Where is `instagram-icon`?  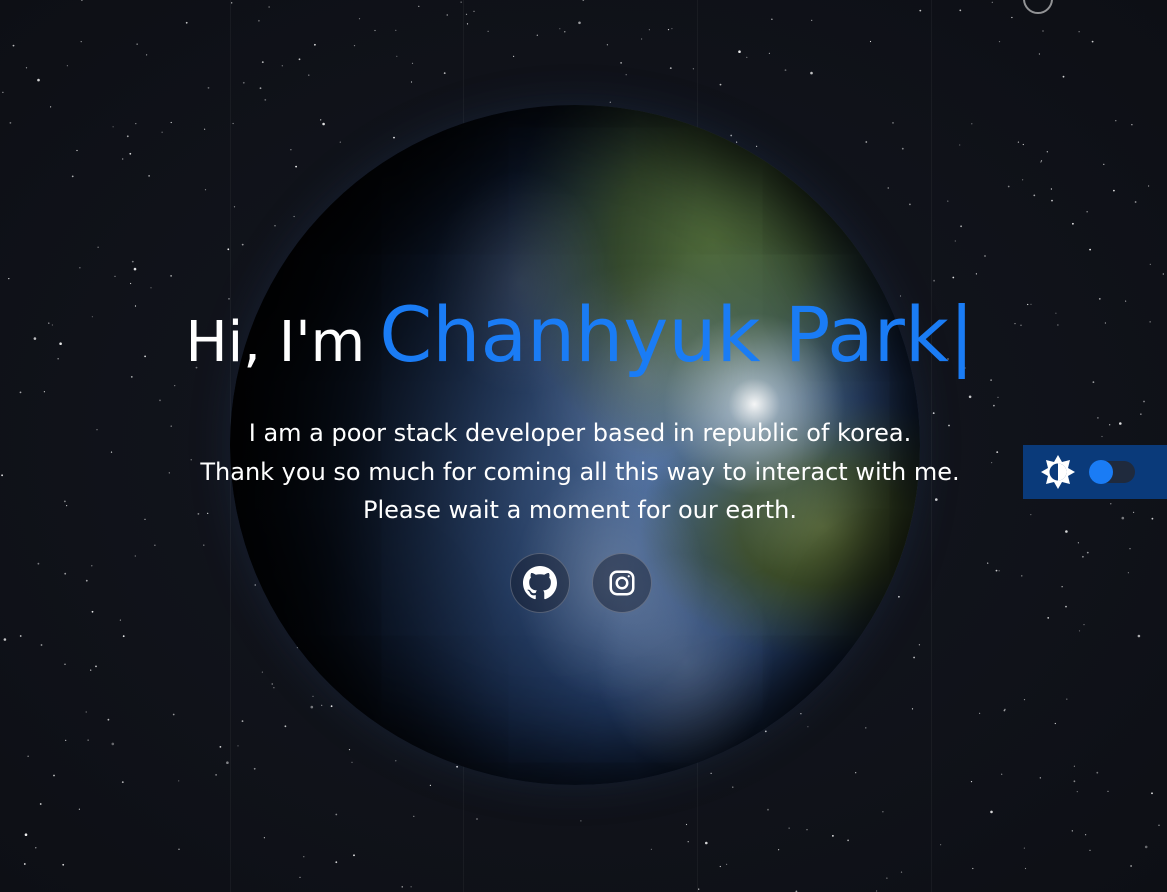
instagram-icon is located at coordinates (622, 583).